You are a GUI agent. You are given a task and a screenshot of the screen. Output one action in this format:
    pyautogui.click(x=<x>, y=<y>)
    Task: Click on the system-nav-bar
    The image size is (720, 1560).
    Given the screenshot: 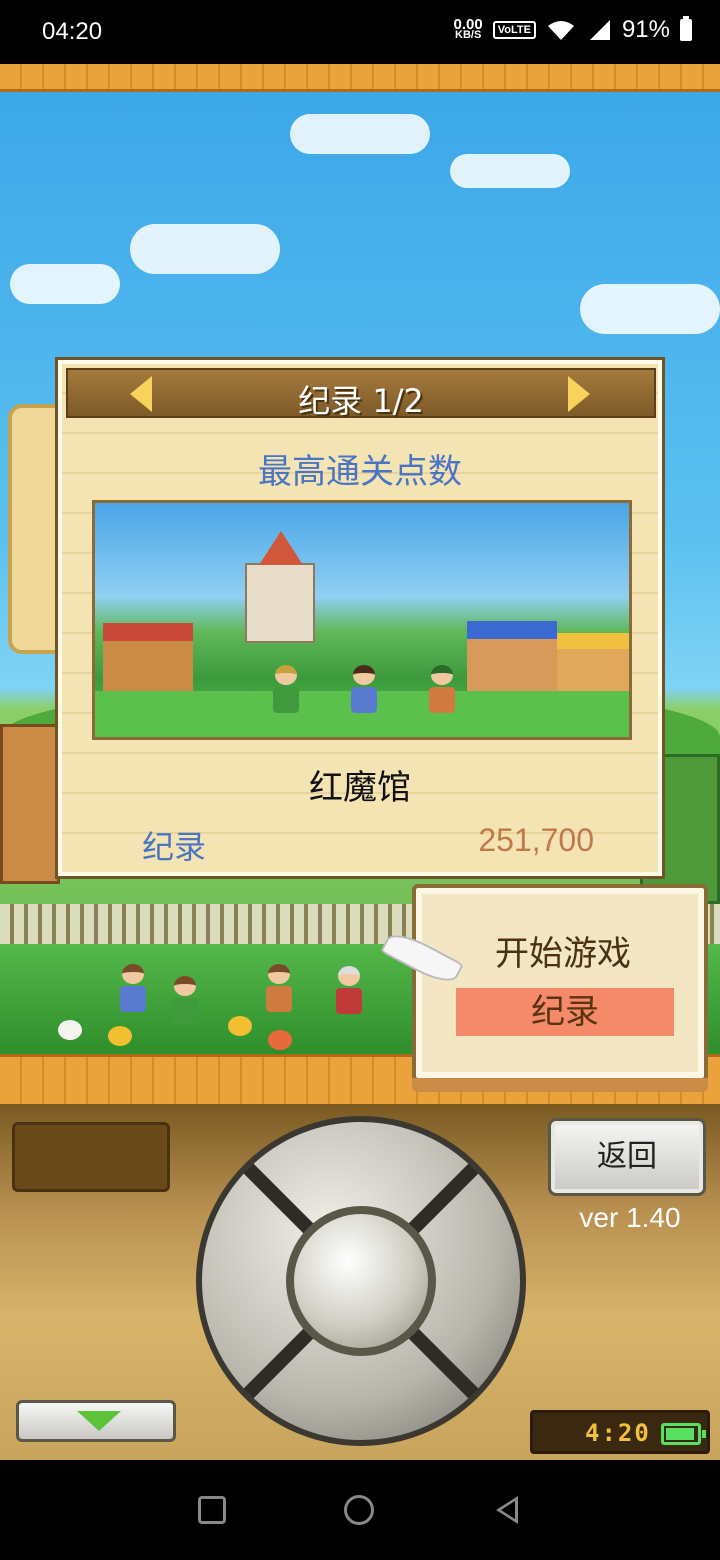 What is the action you would take?
    pyautogui.click(x=360, y=1510)
    